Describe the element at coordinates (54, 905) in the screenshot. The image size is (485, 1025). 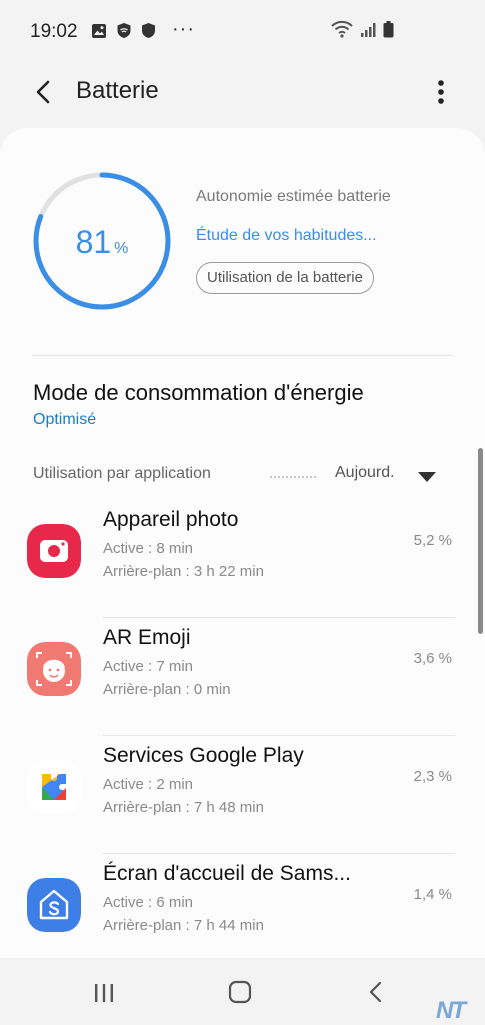
I see `samsung-home-icon` at that location.